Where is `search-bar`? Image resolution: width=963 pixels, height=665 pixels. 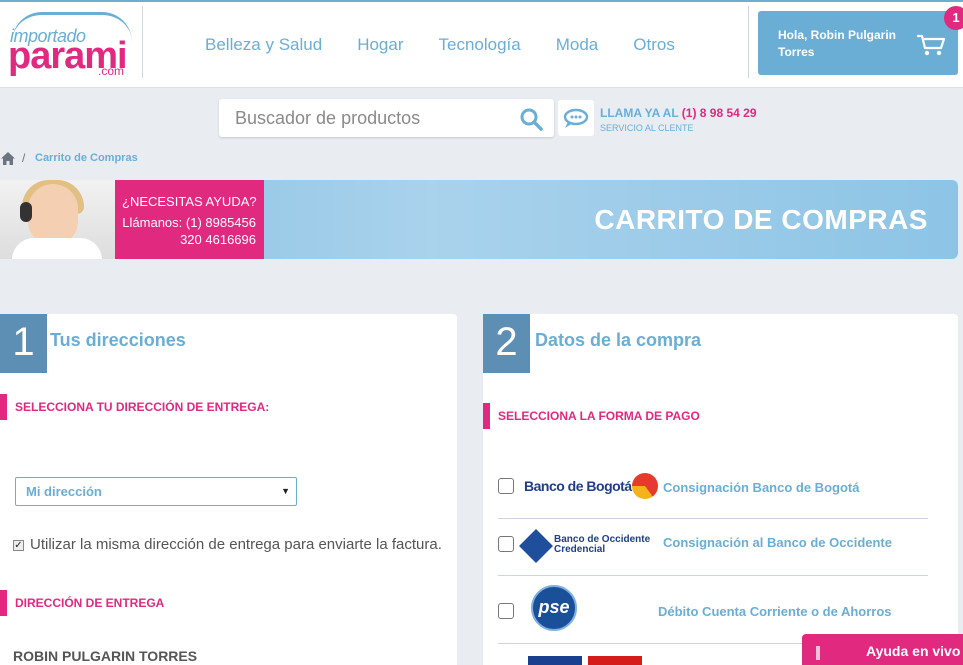 search-bar is located at coordinates (386, 118).